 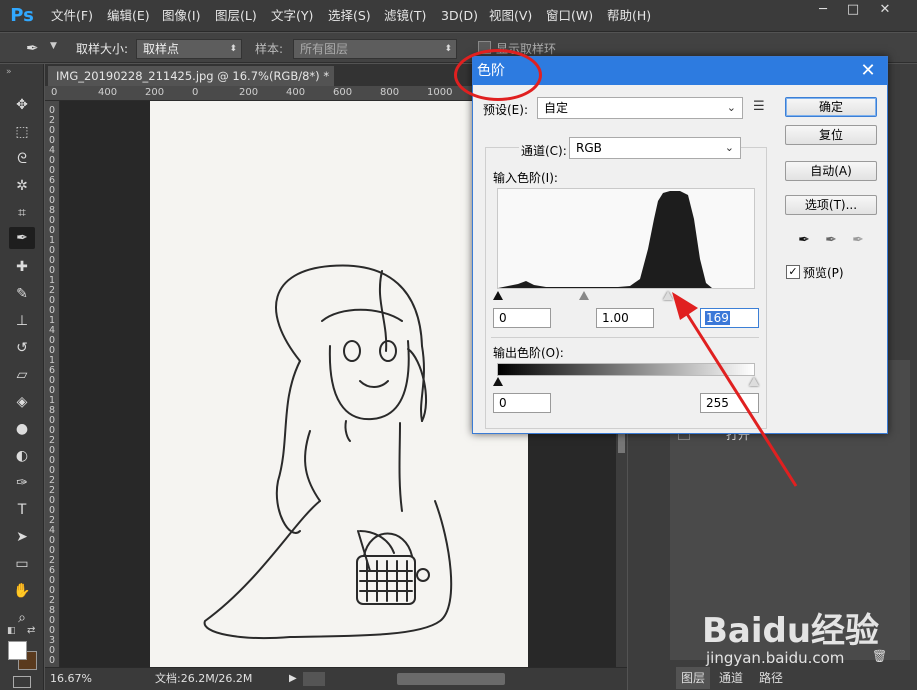 I want to click on path-selection-tool-icon: ➤, so click(x=22, y=537).